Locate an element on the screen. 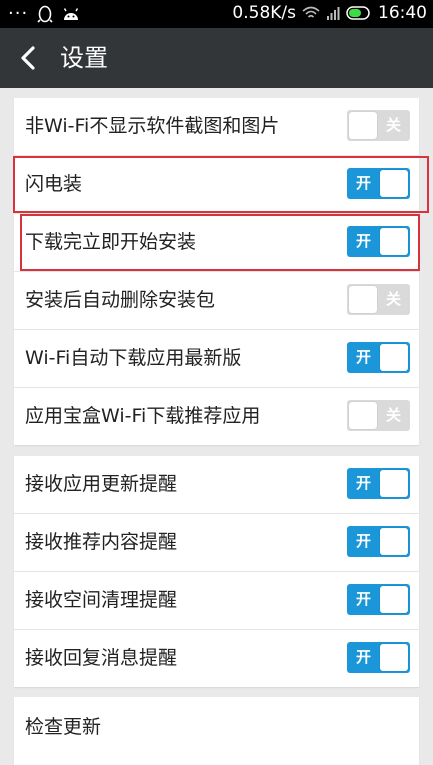 The width and height of the screenshot is (433, 765). setting-label: 安装后自动删除安装包 is located at coordinates (120, 300).